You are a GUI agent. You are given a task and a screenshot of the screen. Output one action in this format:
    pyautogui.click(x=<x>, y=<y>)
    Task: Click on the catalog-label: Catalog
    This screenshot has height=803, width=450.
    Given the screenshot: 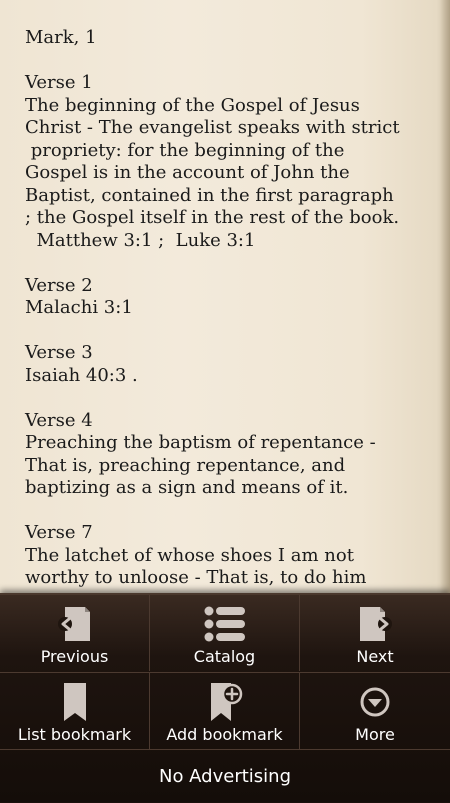 What is the action you would take?
    pyautogui.click(x=224, y=656)
    